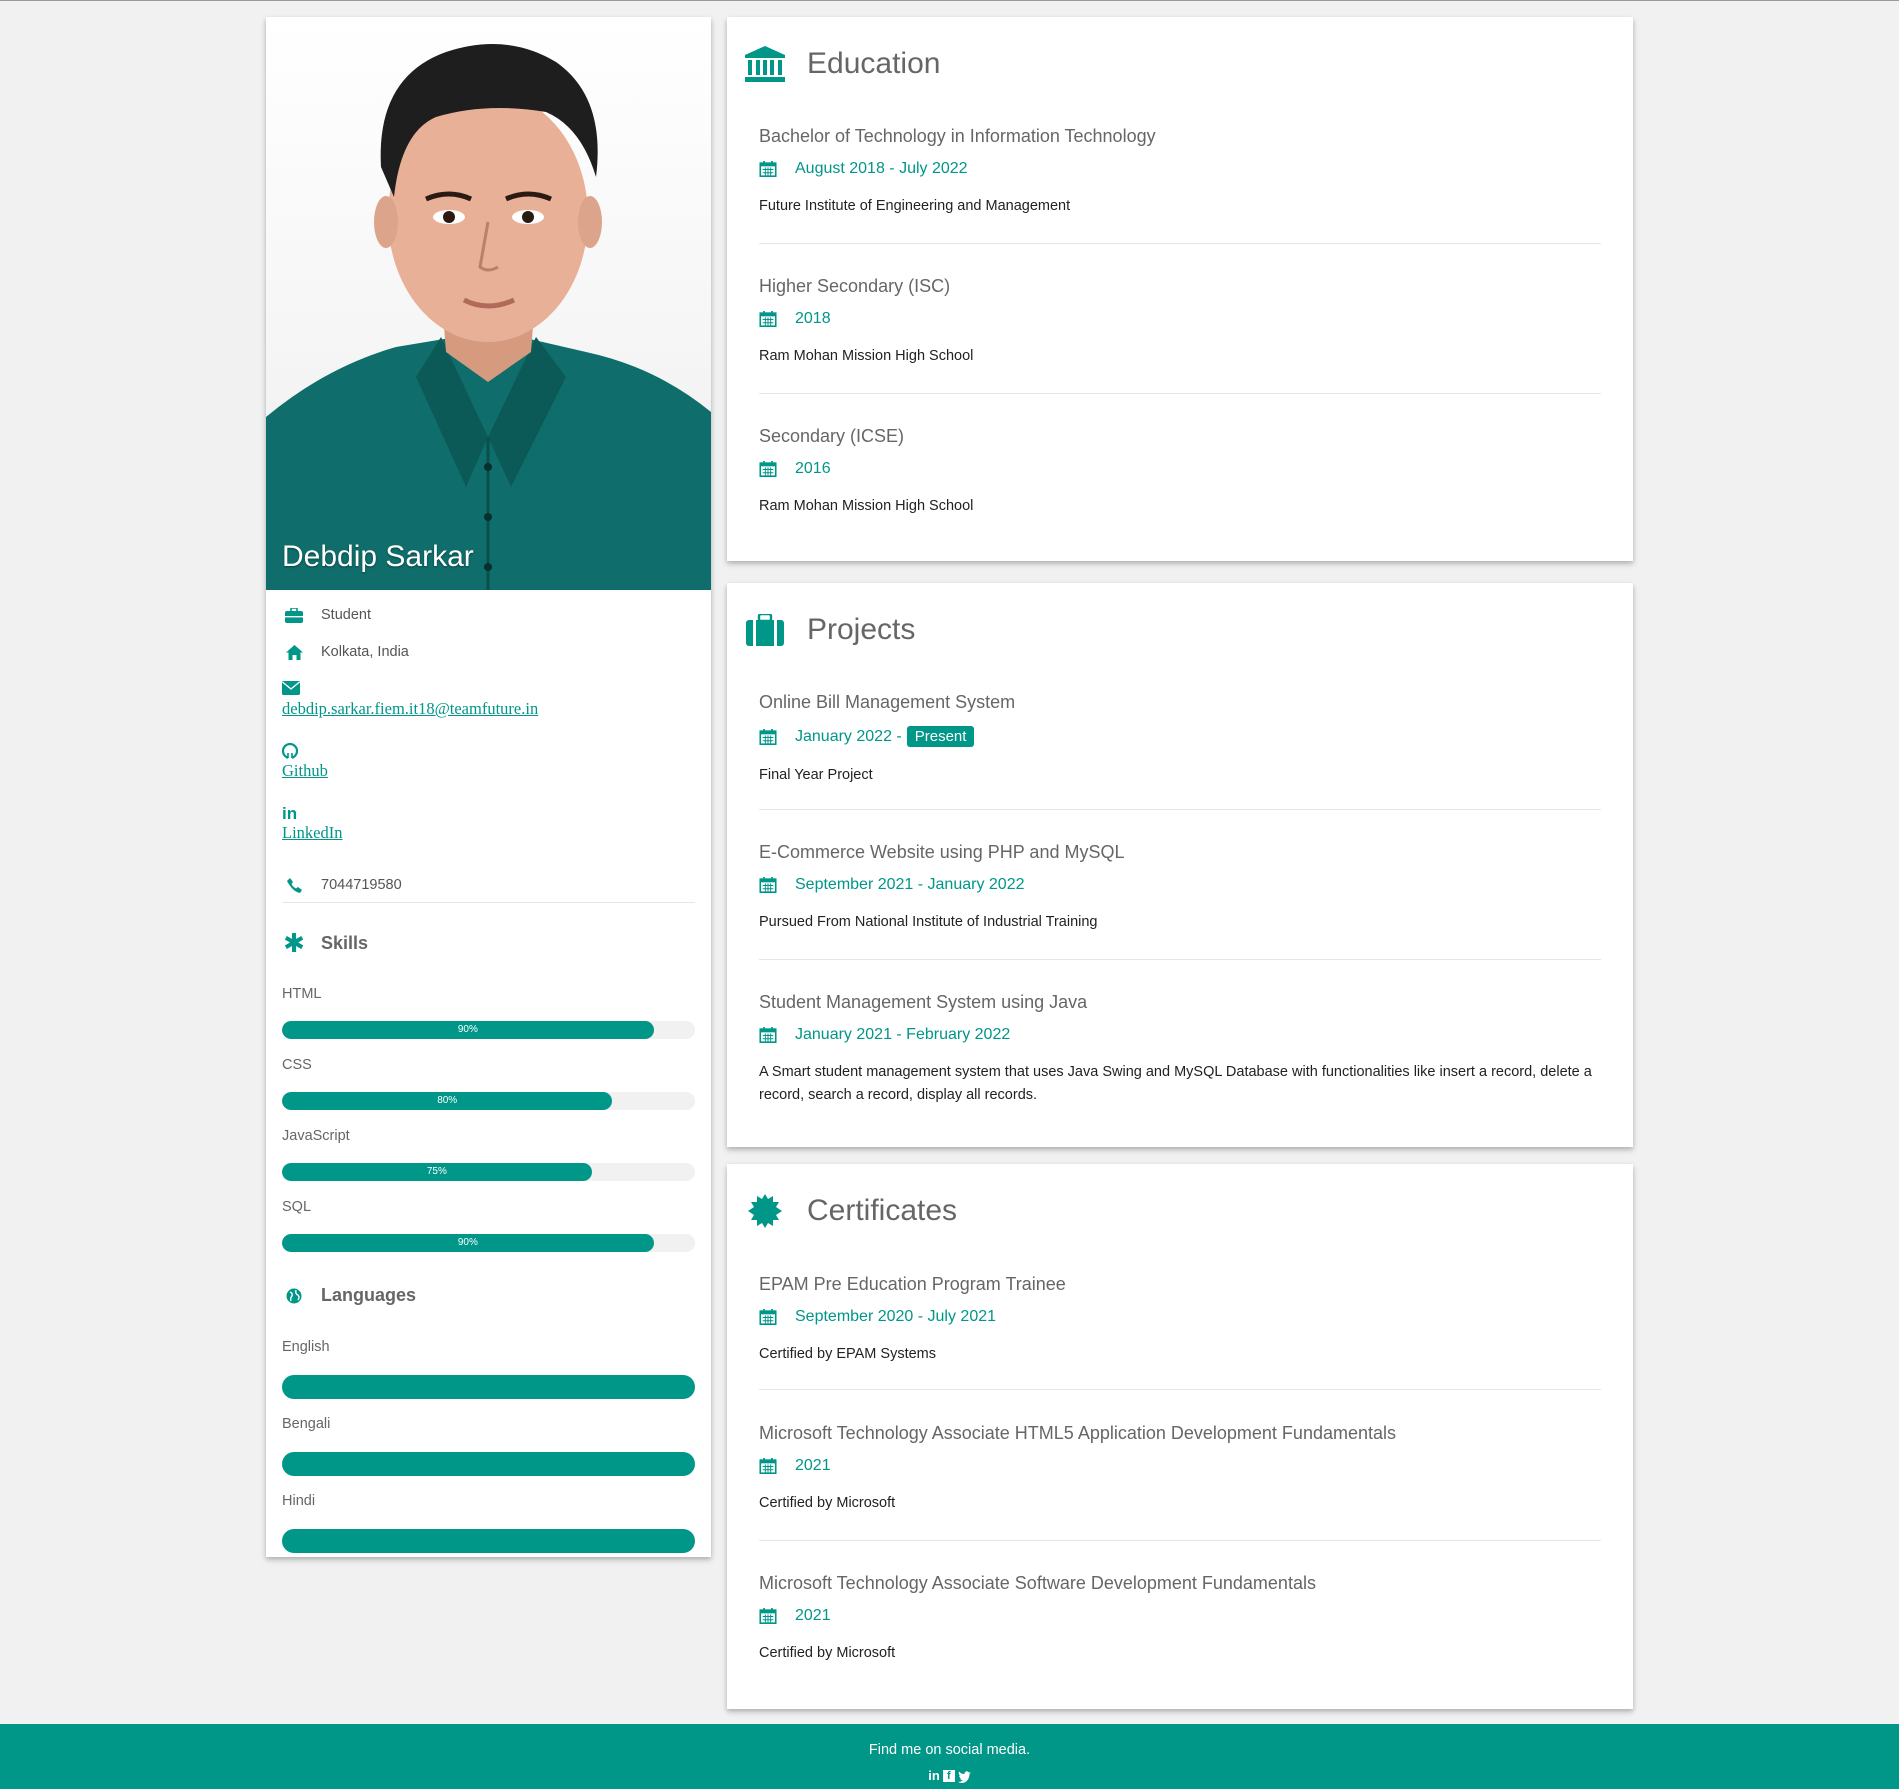 This screenshot has height=1789, width=1899. I want to click on skills-heading: ✱ Skills, so click(325, 943).